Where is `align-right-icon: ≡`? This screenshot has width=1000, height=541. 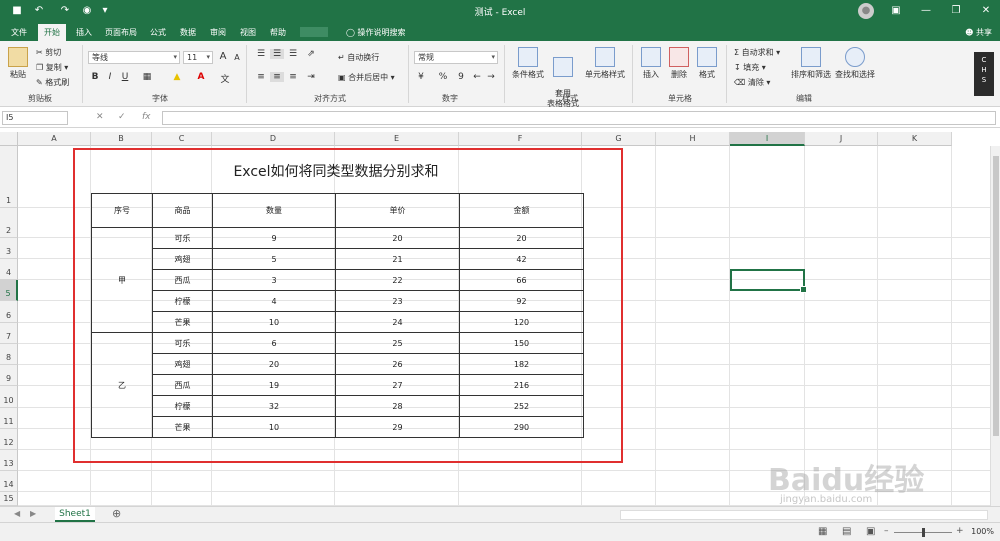 align-right-icon: ≡ is located at coordinates (293, 77).